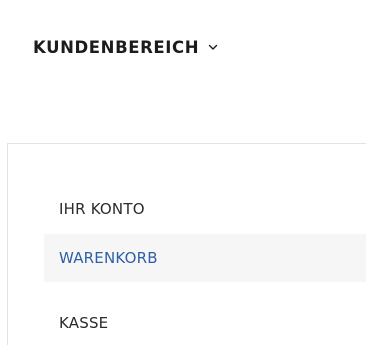  What do you see at coordinates (205, 258) in the screenshot?
I see `menu-item-warenkorb: WARENKORB` at bounding box center [205, 258].